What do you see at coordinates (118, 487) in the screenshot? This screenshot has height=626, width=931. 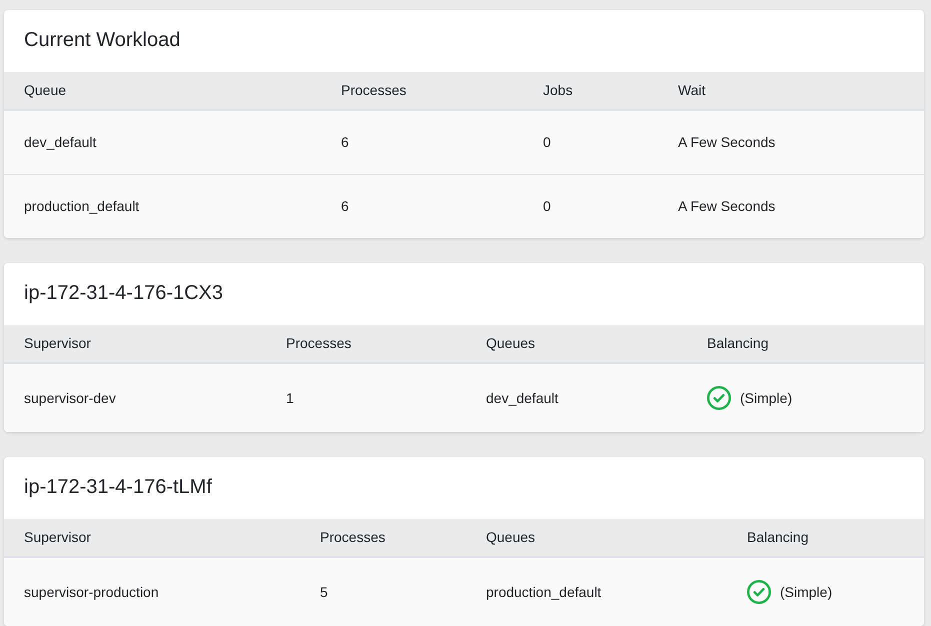 I see `card-title: ip-172-31-4-176-tLMf` at bounding box center [118, 487].